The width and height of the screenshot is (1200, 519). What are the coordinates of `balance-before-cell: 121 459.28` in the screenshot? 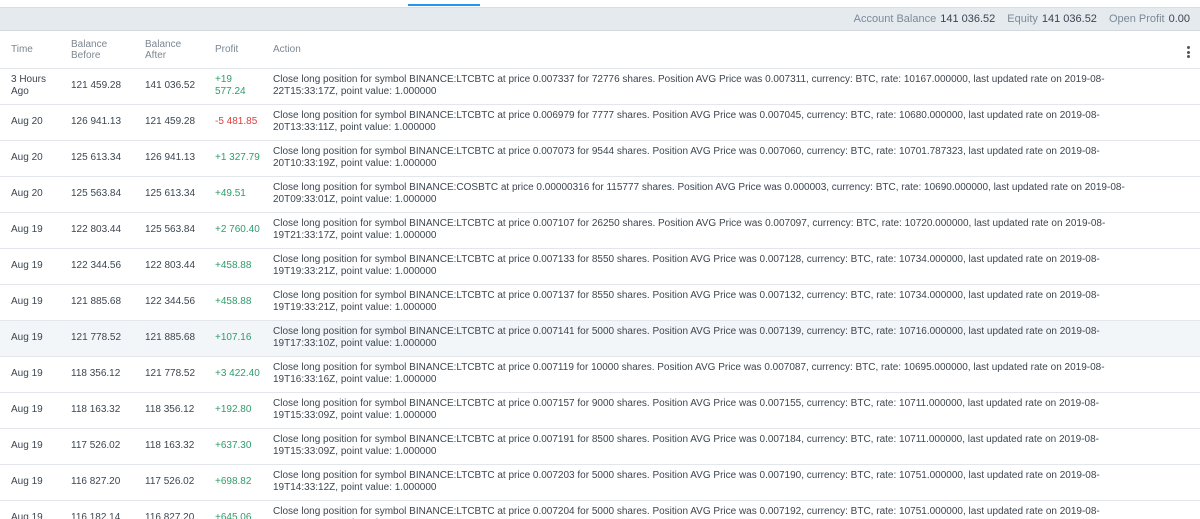 It's located at (97, 86).